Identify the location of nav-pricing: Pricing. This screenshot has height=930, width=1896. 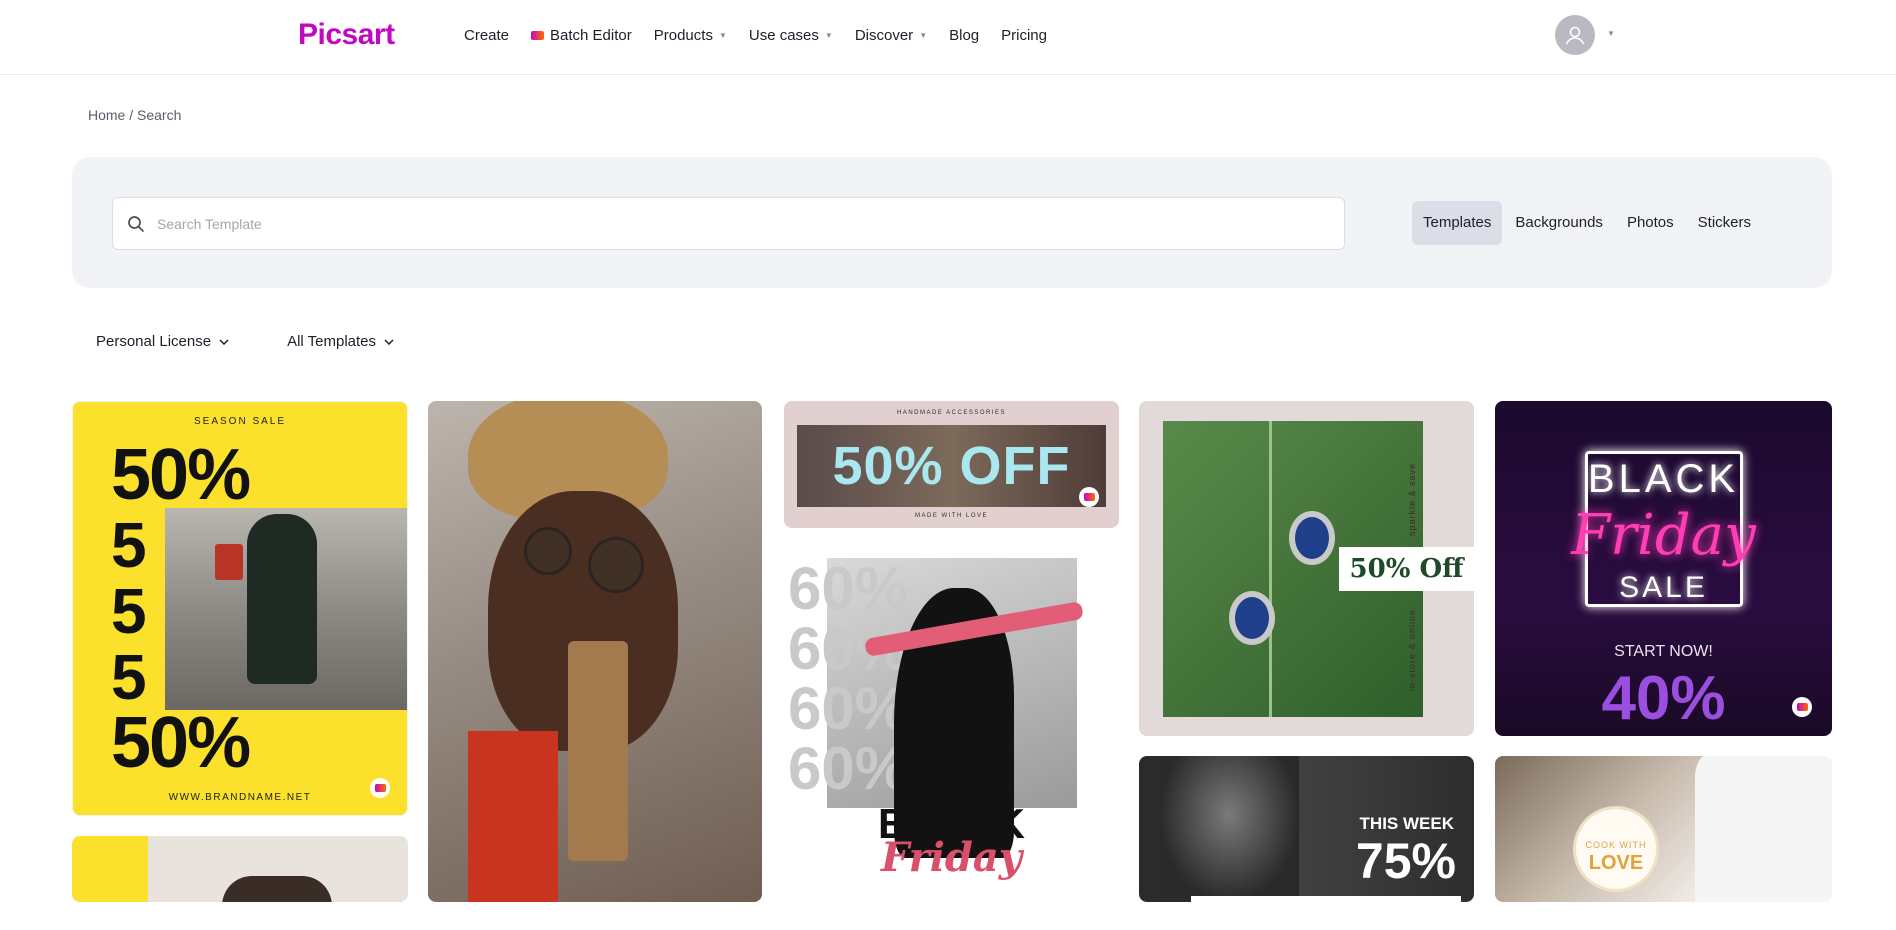
(1024, 35).